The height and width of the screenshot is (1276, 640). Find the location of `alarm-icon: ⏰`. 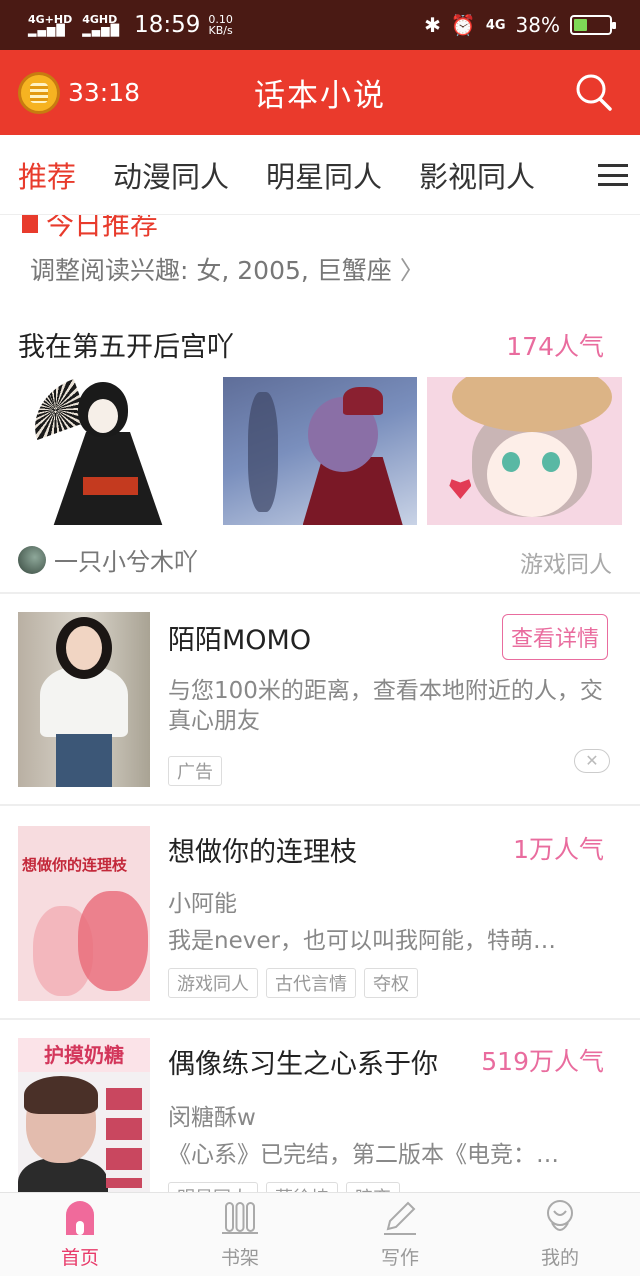

alarm-icon: ⏰ is located at coordinates (463, 25).